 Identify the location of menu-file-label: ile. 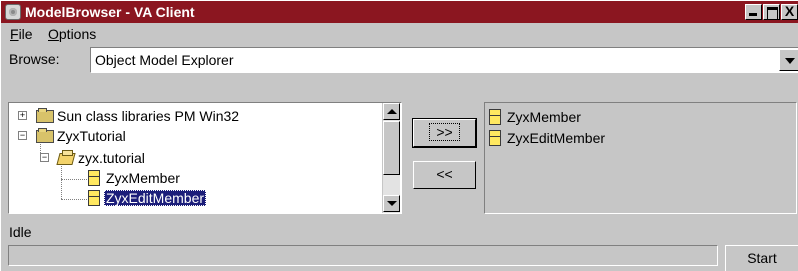
(25, 34).